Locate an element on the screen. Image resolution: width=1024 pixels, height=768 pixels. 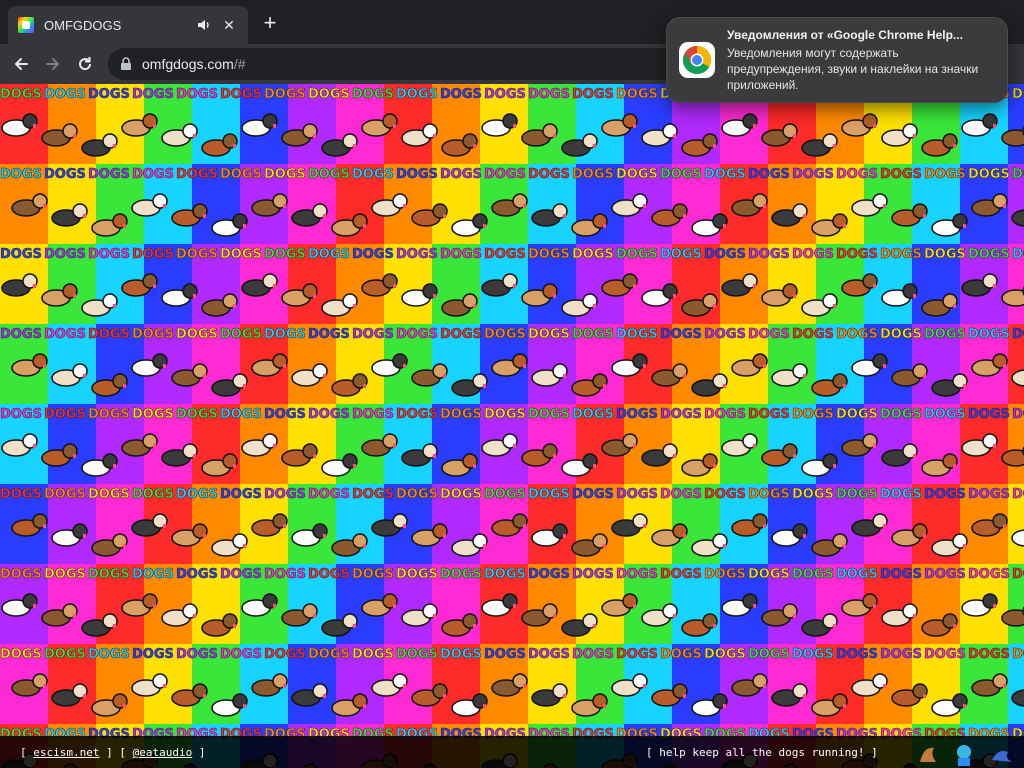
omfgdogs-favicon-icon is located at coordinates (26, 25).